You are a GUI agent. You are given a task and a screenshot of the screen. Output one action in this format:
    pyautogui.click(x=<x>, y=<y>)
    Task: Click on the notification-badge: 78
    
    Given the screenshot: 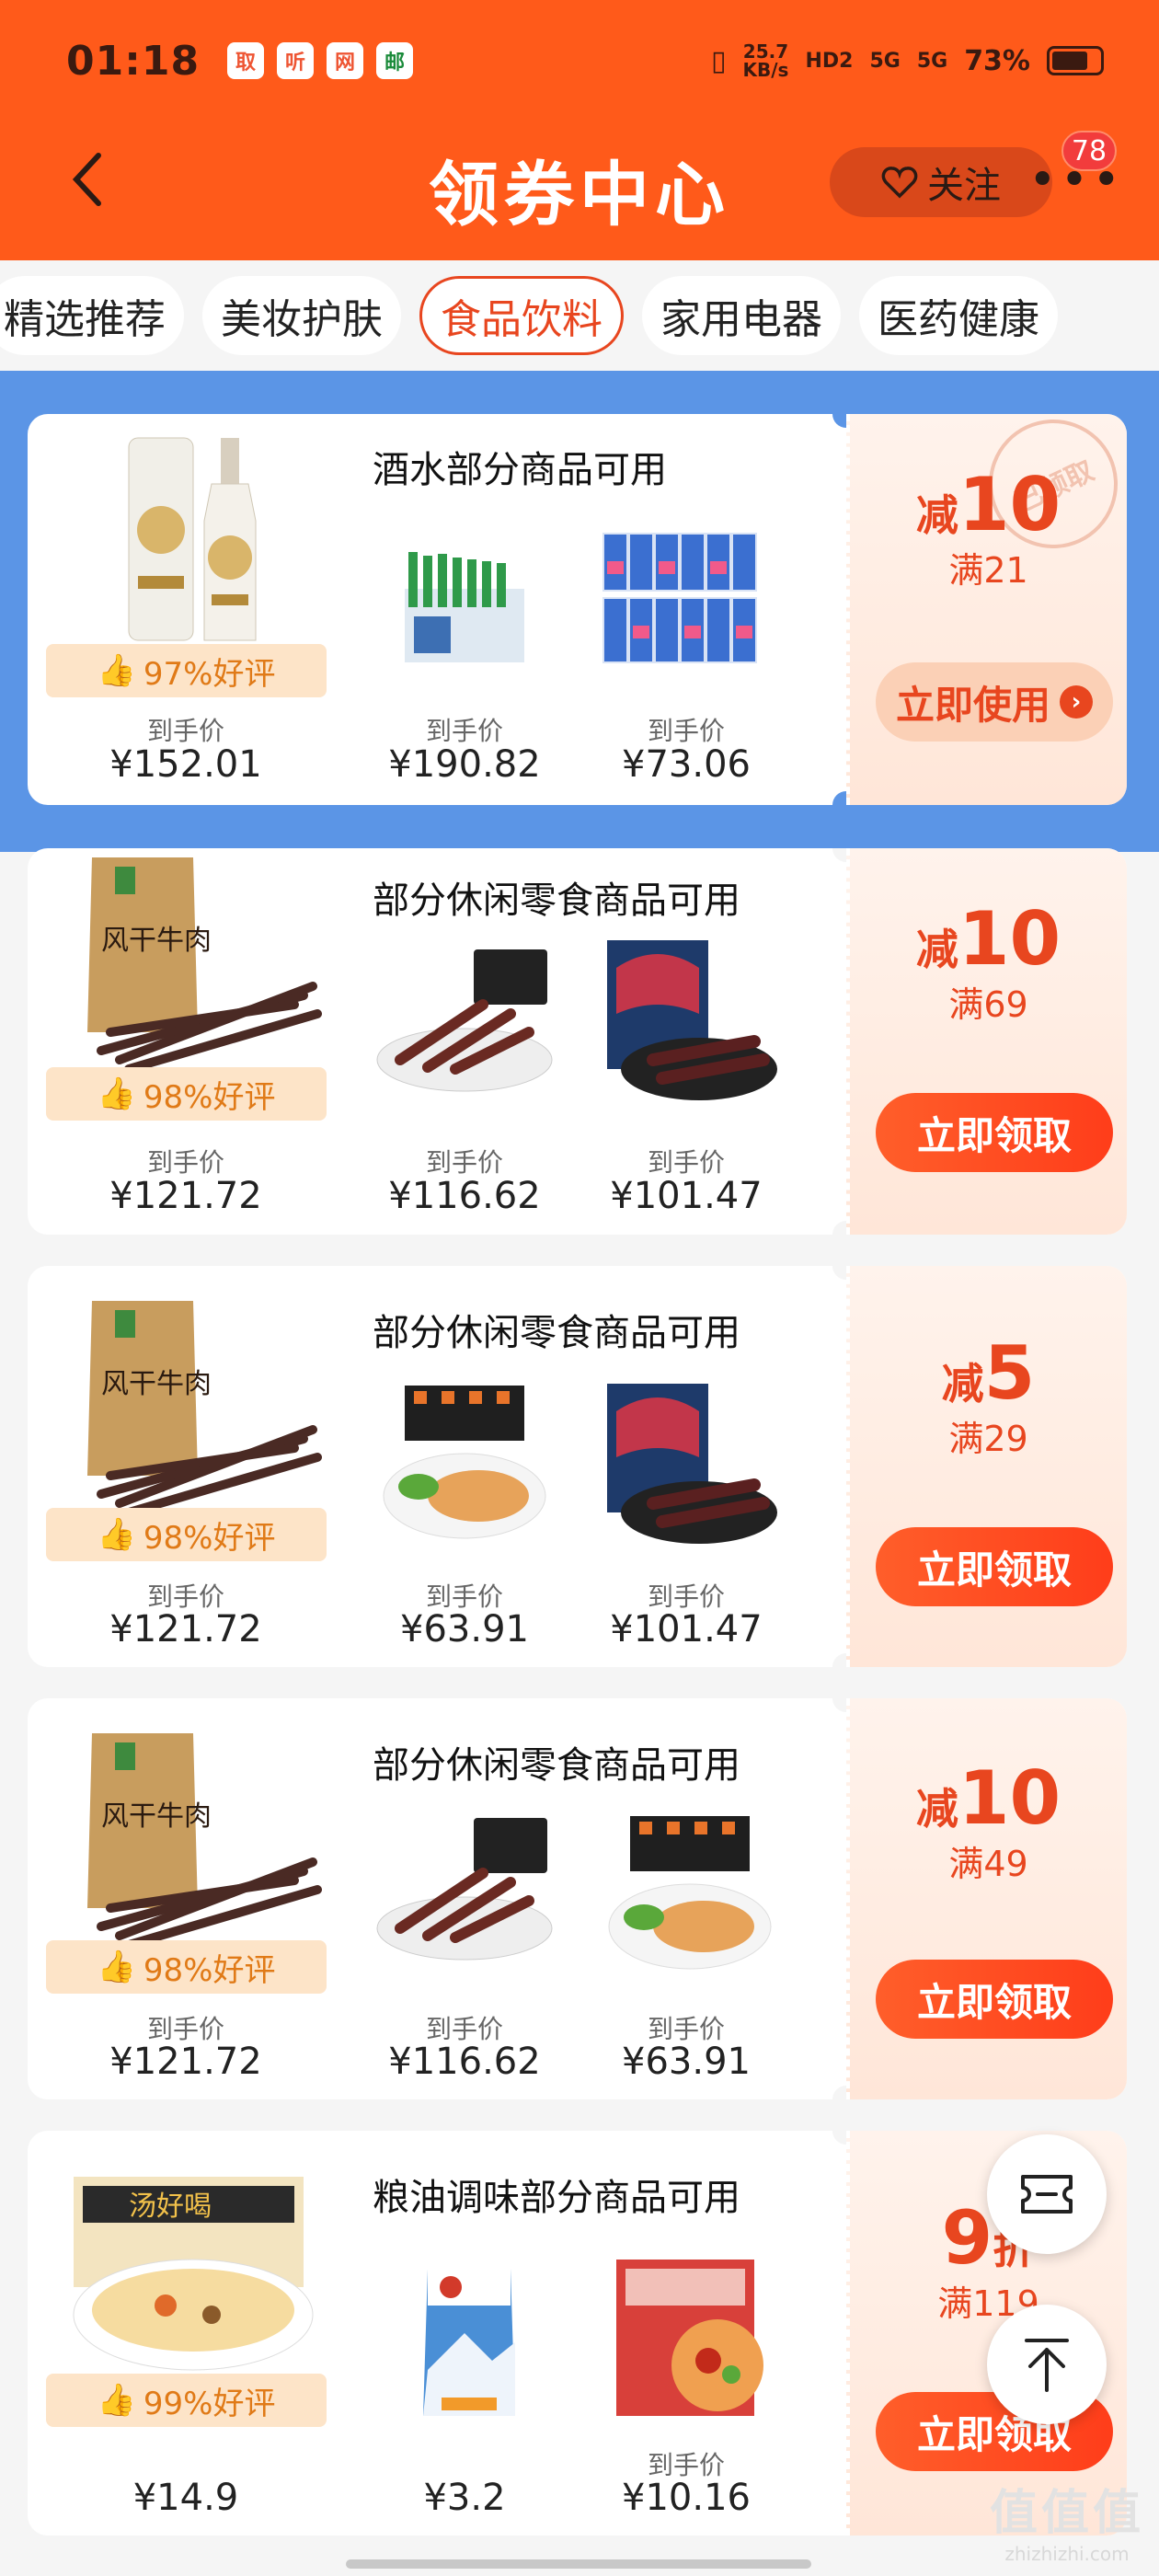 What is the action you would take?
    pyautogui.click(x=1089, y=151)
    